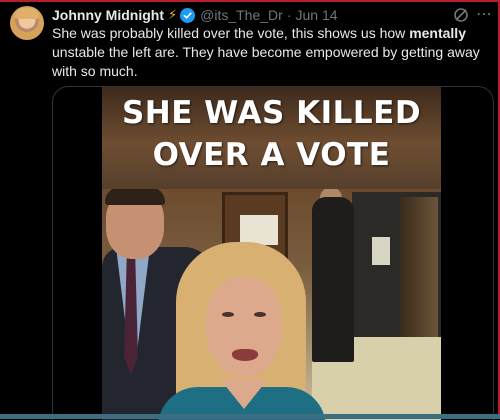 This screenshot has width=500, height=420. I want to click on grok-icon, so click(461, 15).